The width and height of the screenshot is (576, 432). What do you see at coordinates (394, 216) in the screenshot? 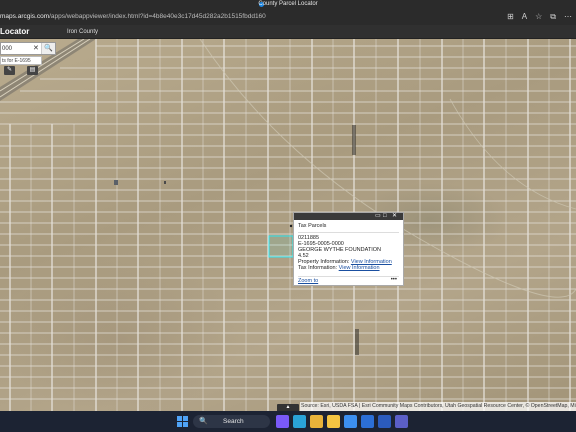
I see `close-icon: ✕` at bounding box center [394, 216].